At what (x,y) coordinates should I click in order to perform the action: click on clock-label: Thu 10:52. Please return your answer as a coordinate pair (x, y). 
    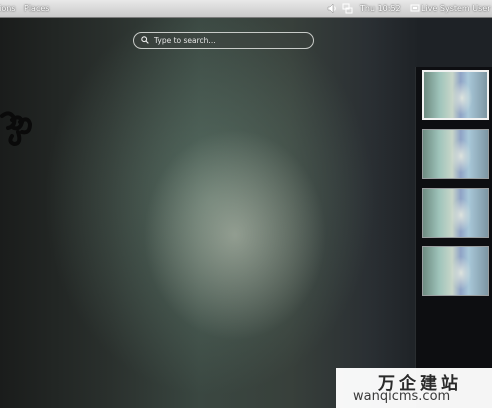
    Looking at the image, I should click on (380, 8).